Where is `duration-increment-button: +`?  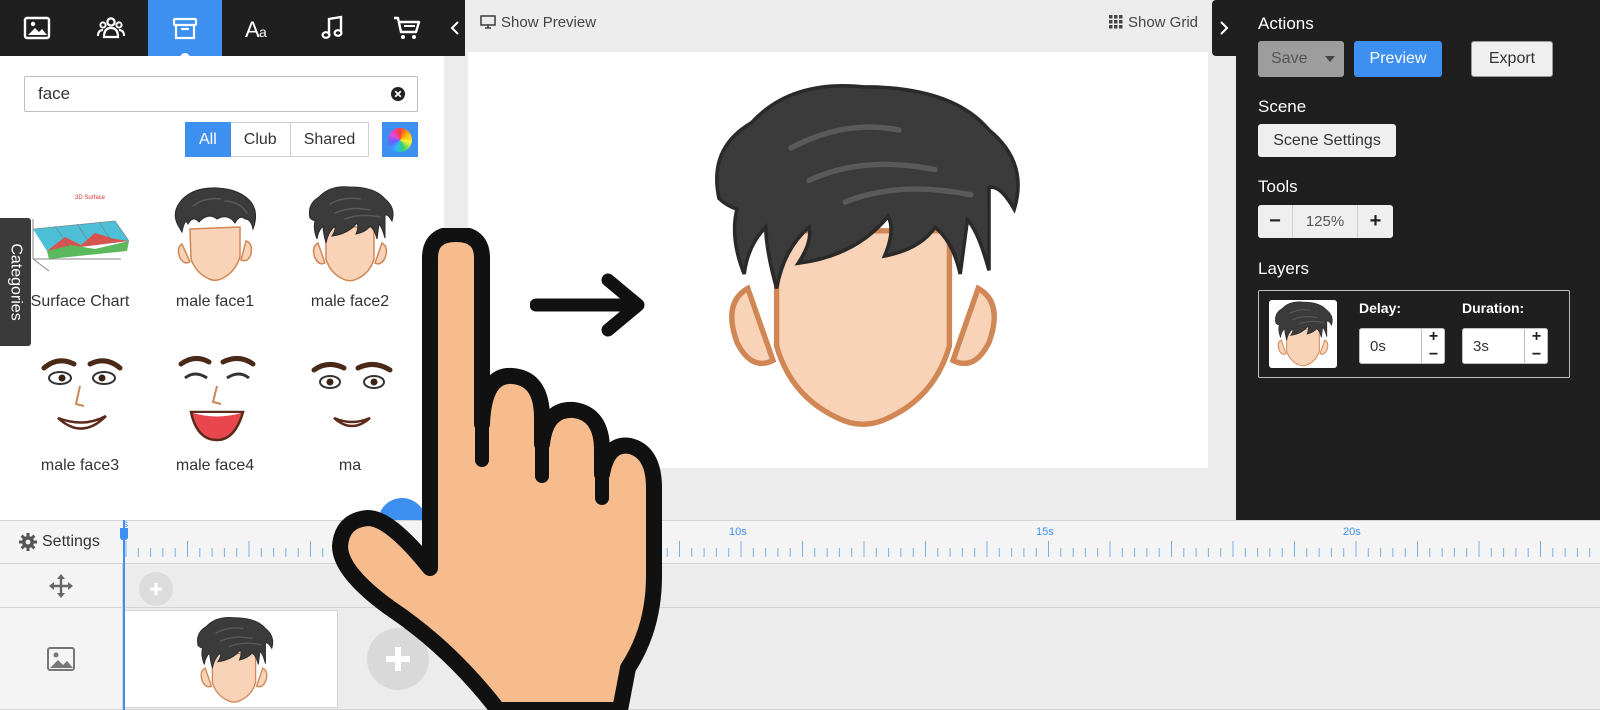 duration-increment-button: + is located at coordinates (1536, 337).